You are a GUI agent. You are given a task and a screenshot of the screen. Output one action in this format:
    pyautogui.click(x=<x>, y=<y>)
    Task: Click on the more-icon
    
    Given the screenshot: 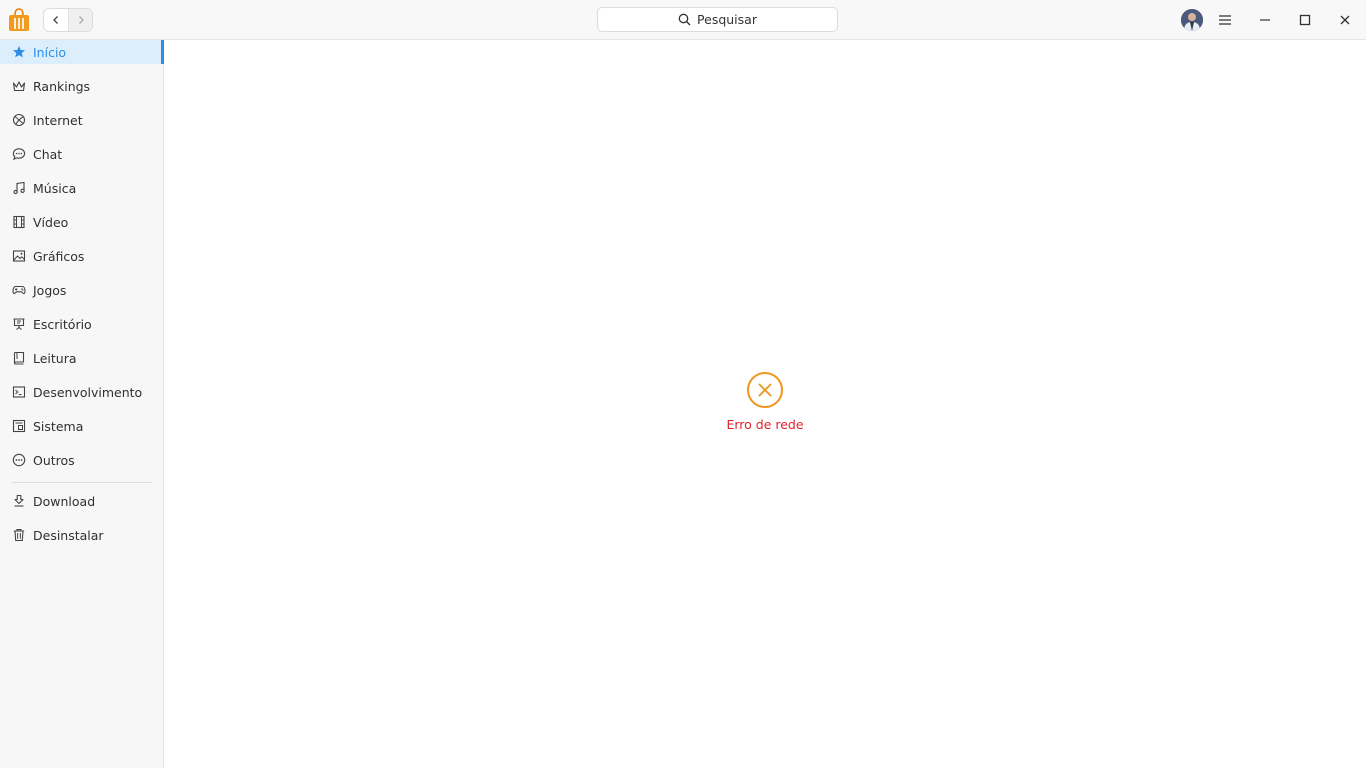 What is the action you would take?
    pyautogui.click(x=19, y=460)
    